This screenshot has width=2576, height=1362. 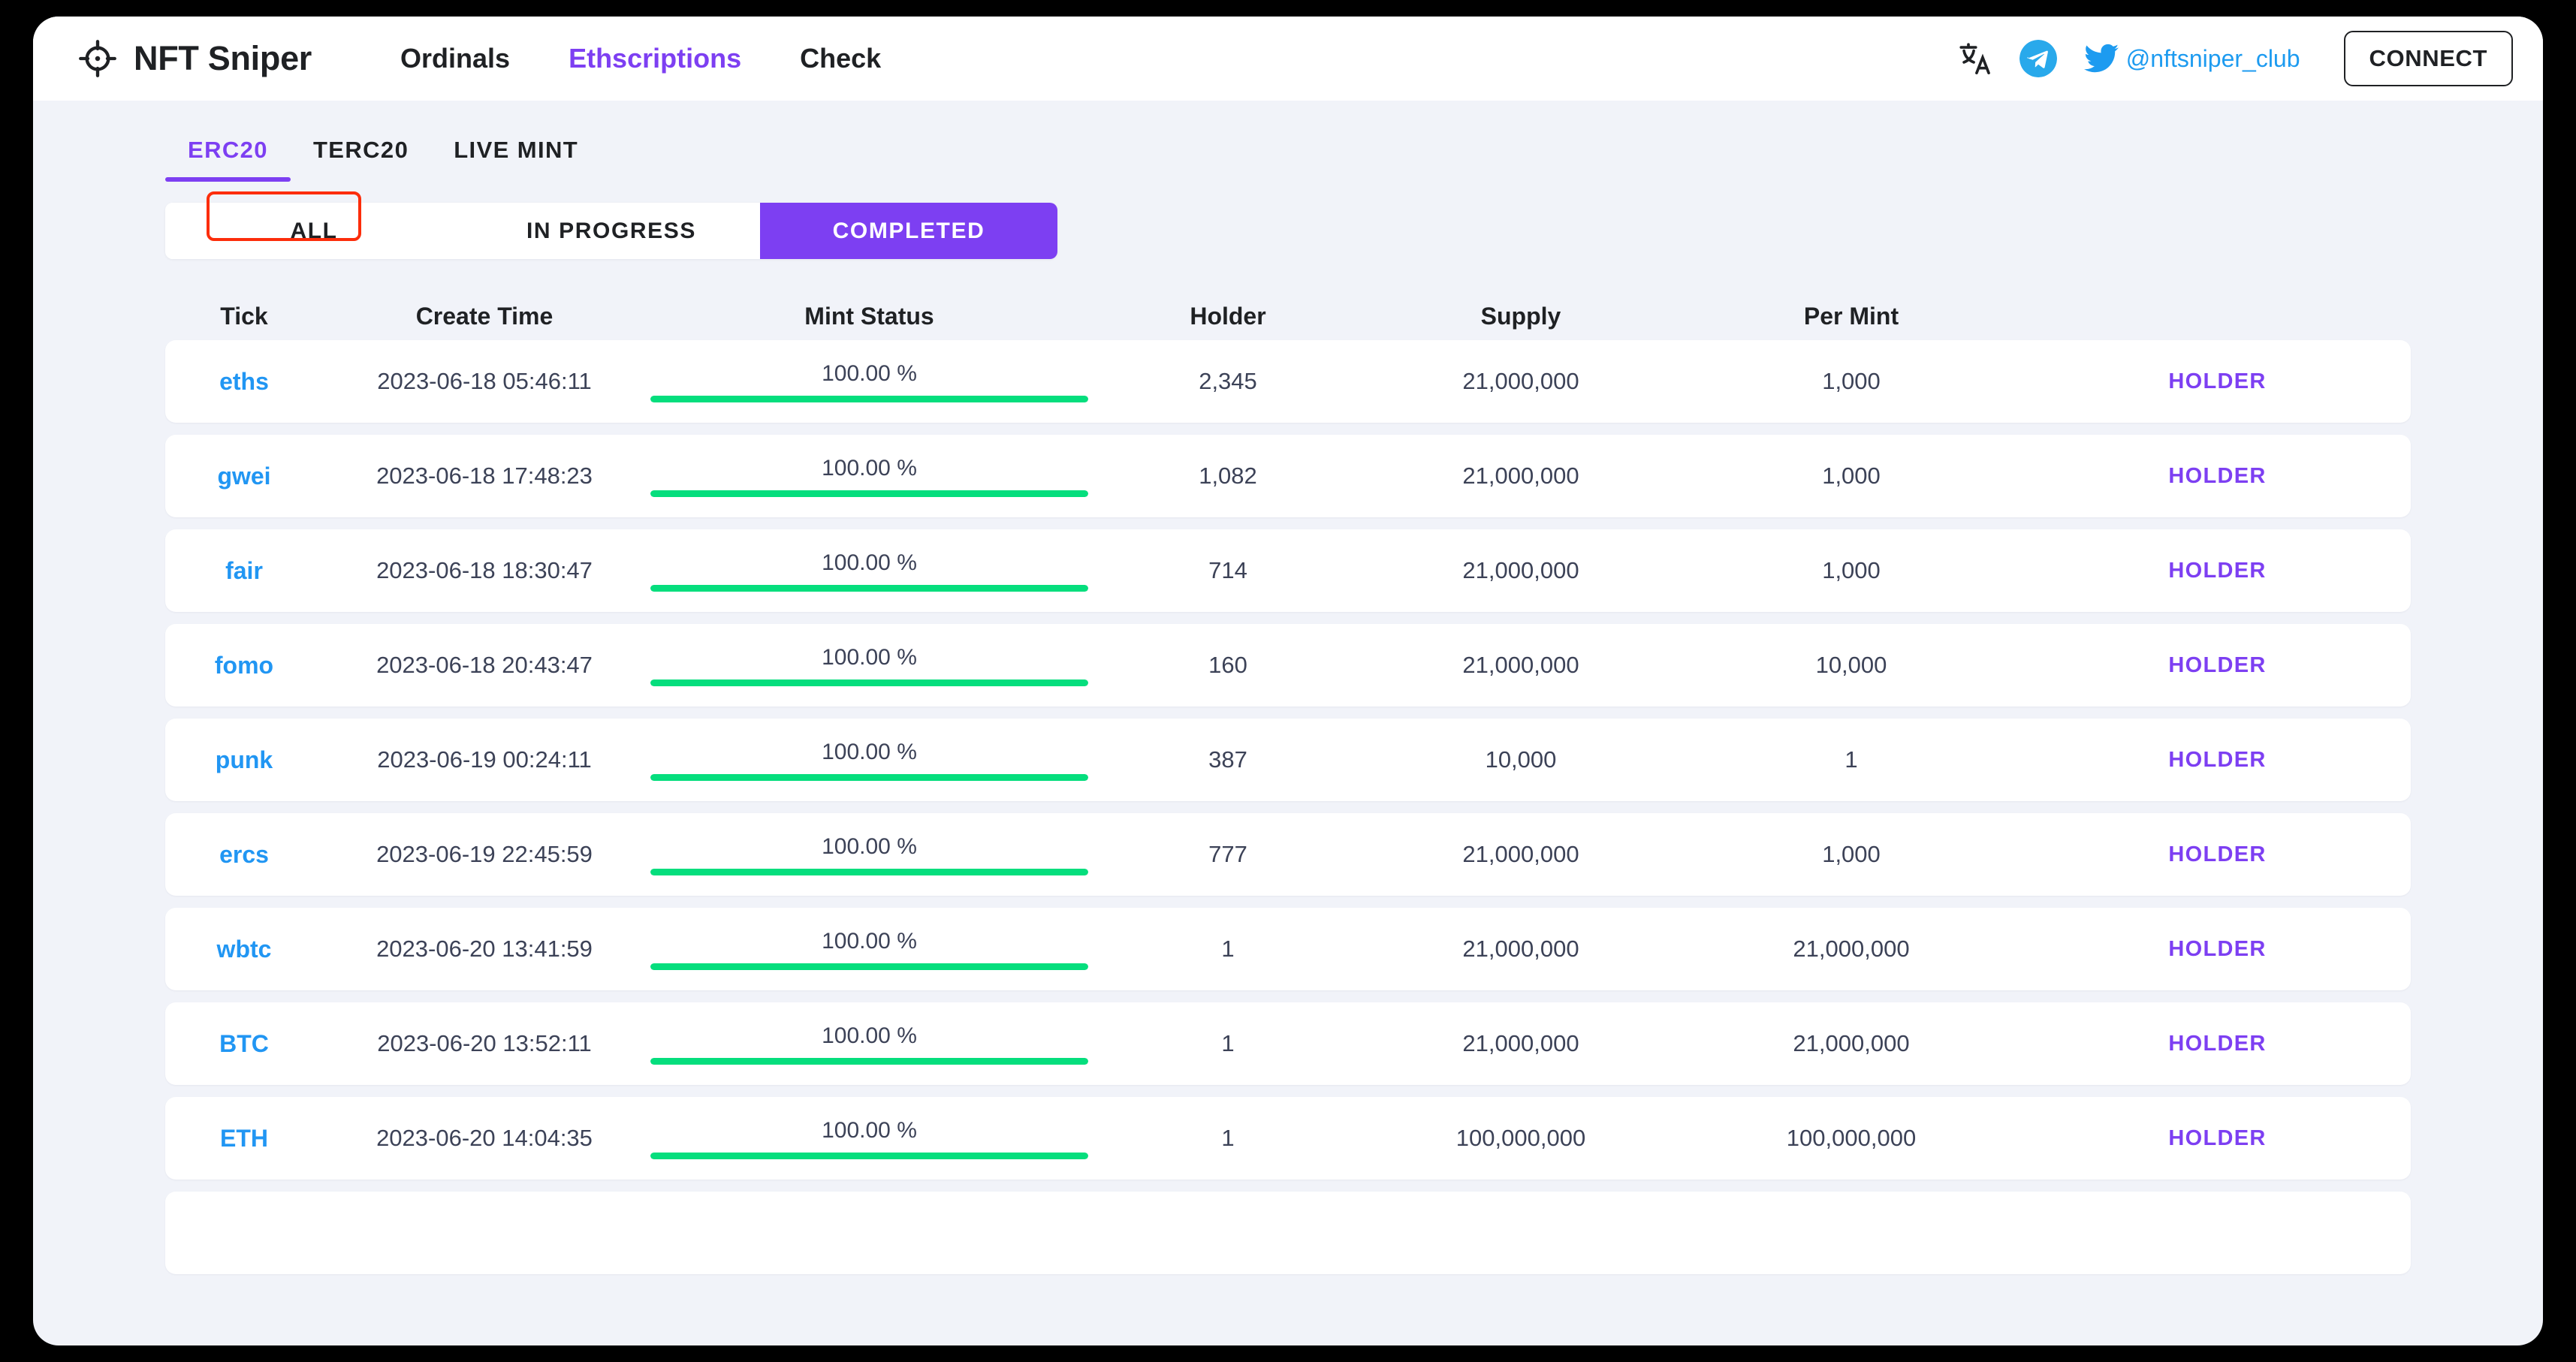 I want to click on cell-tick: wbtc, so click(x=244, y=949).